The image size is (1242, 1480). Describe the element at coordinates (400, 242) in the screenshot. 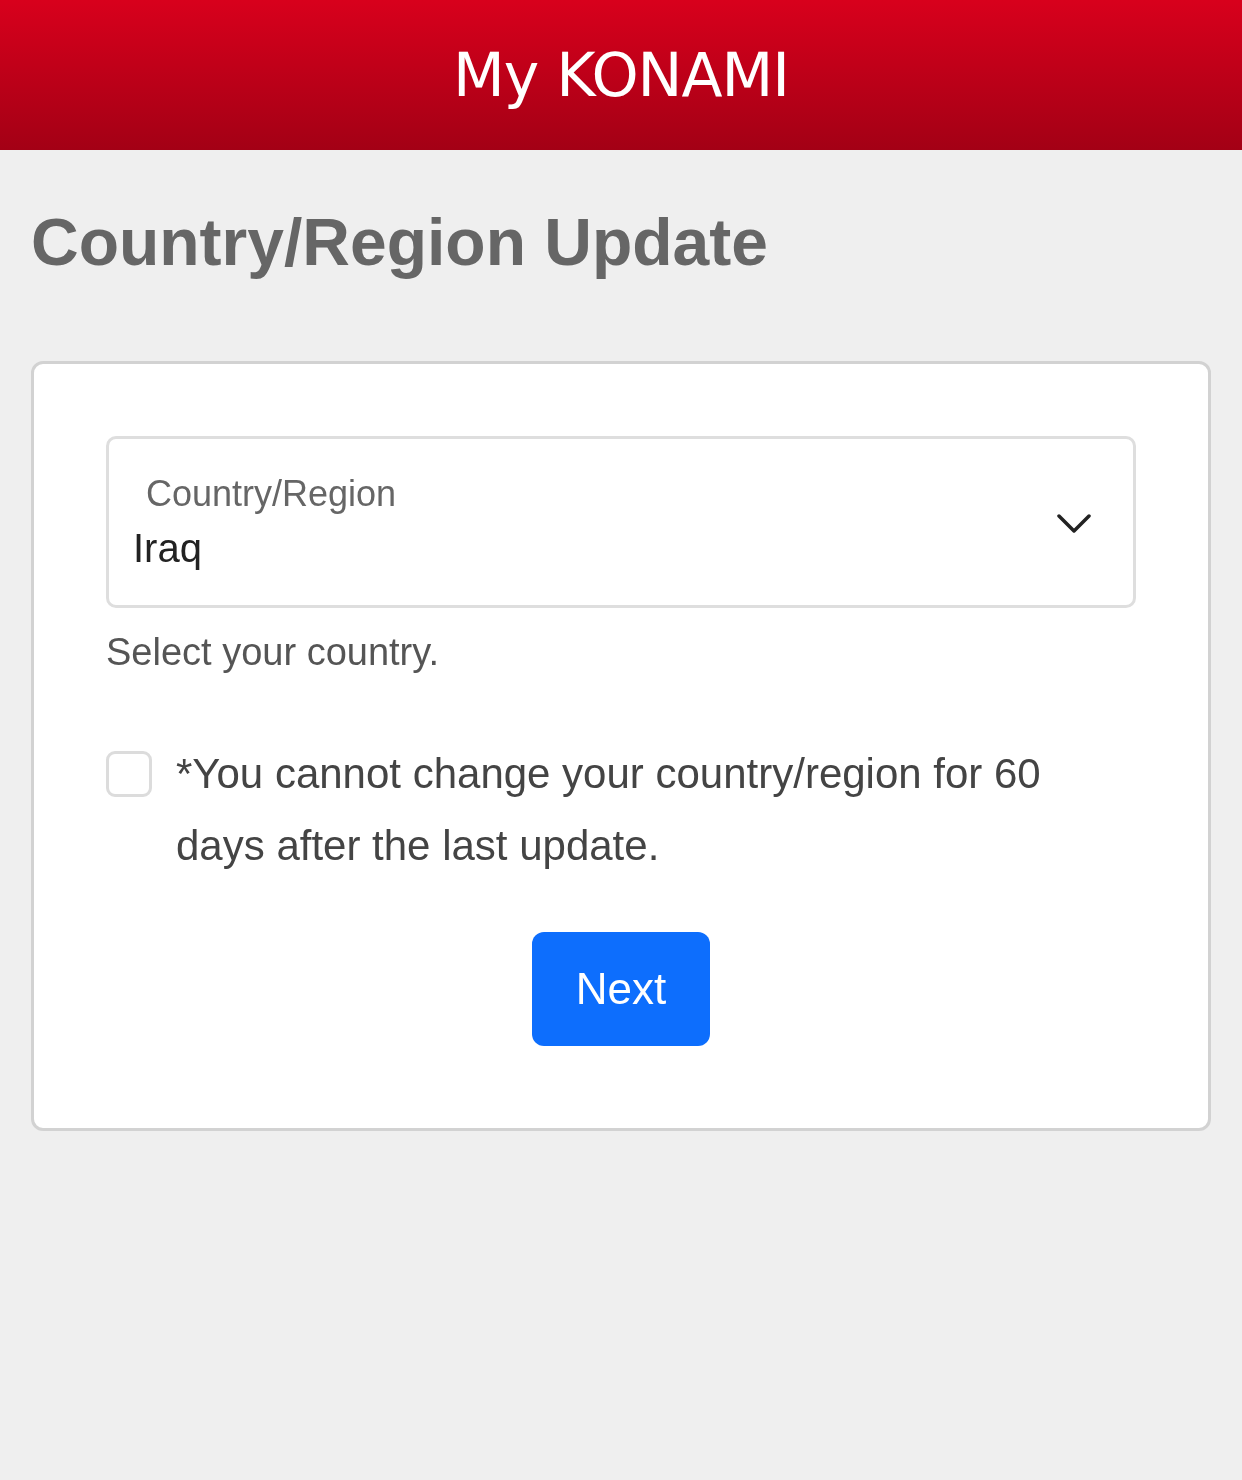

I see `page-title: Country/Region Update` at that location.